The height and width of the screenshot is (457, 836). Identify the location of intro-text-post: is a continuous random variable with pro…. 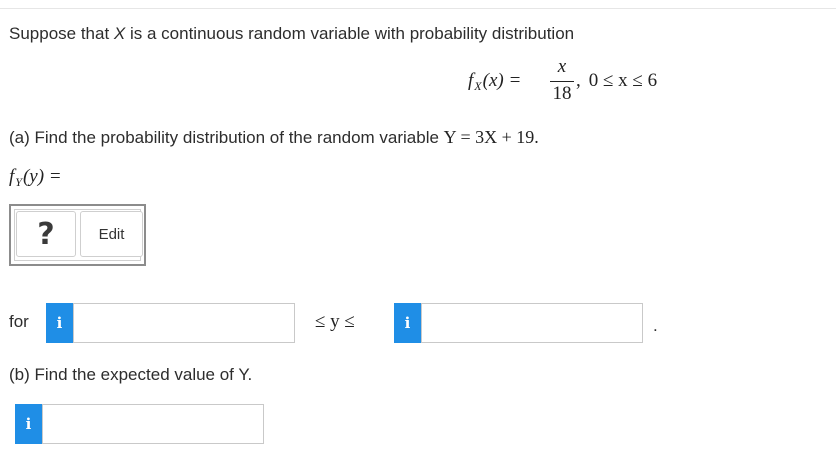
(350, 33).